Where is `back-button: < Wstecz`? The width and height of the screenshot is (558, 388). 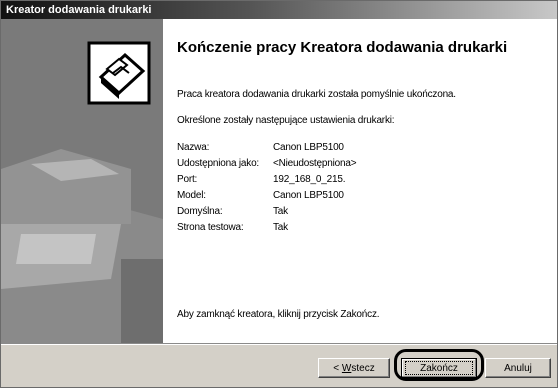
back-button: < Wstecz is located at coordinates (354, 368).